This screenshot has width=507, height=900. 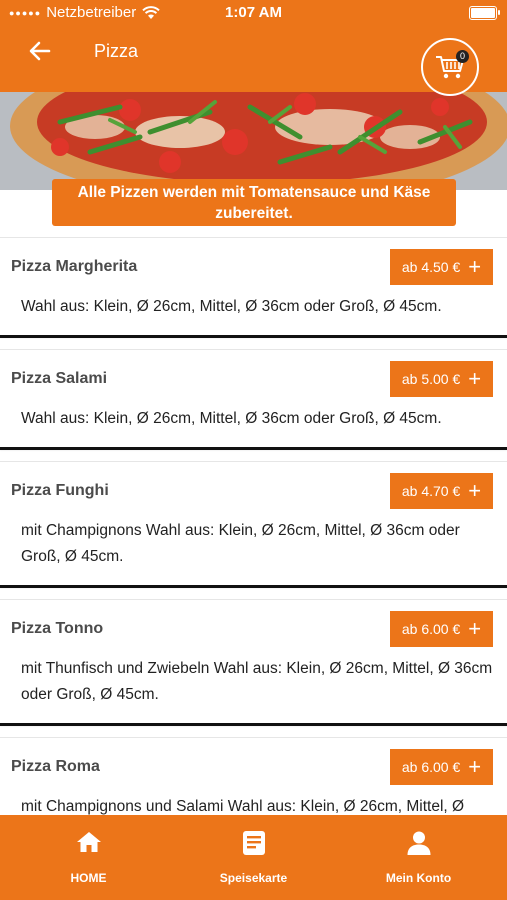 What do you see at coordinates (57, 628) in the screenshot?
I see `item-name: Pizza Tonno` at bounding box center [57, 628].